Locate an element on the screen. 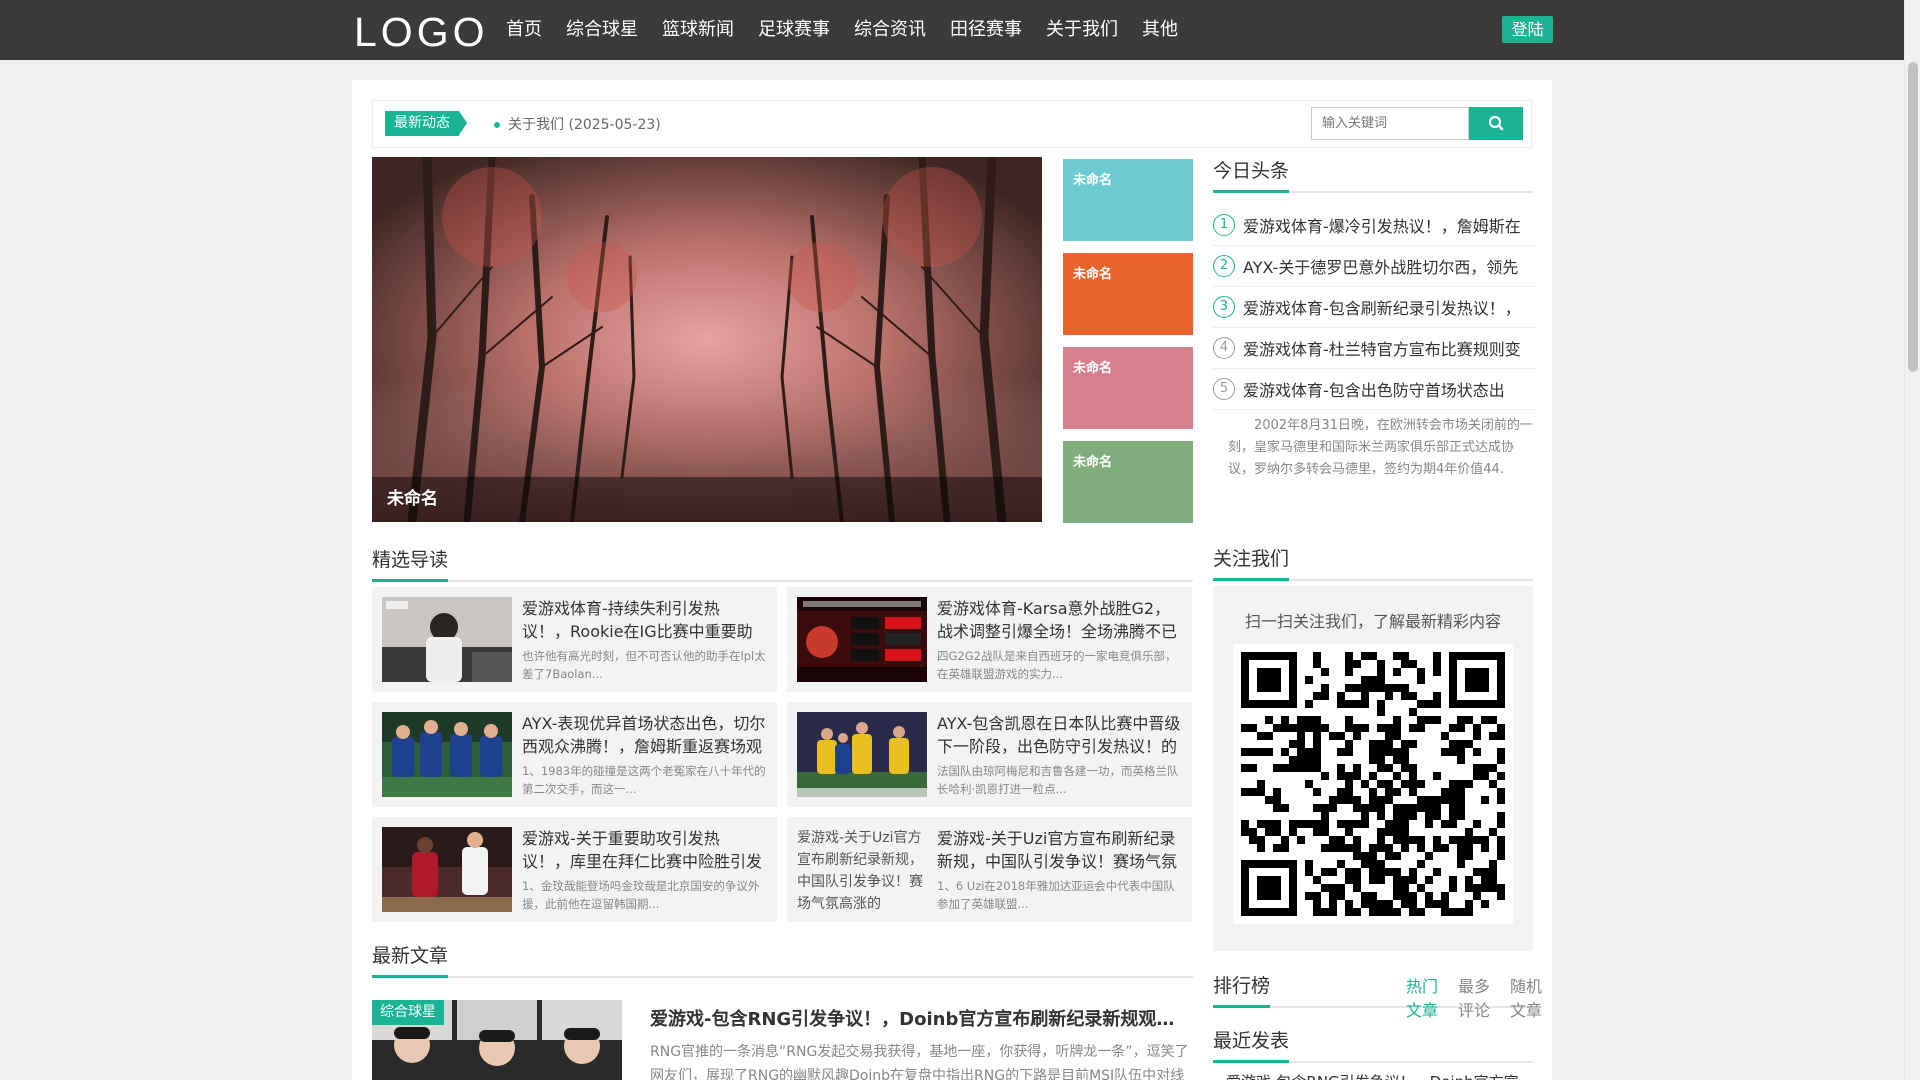  follow-text: 扫一扫关注我们，了解最新精彩内容 is located at coordinates (1372, 621).